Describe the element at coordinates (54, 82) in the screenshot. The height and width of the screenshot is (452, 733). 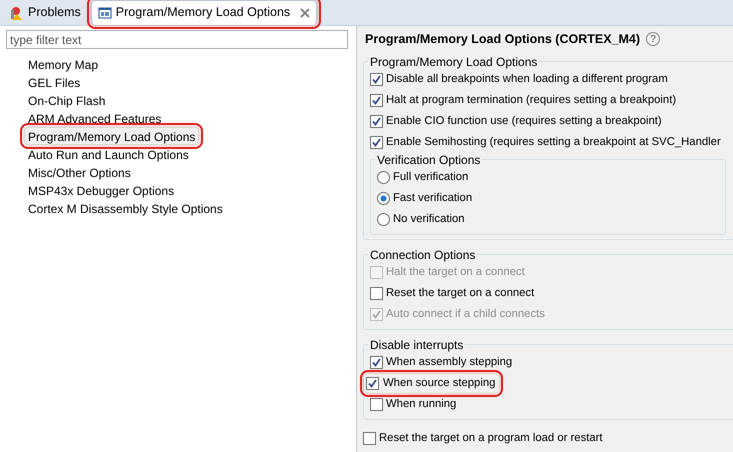
I see `tree-item: GEL Files` at that location.